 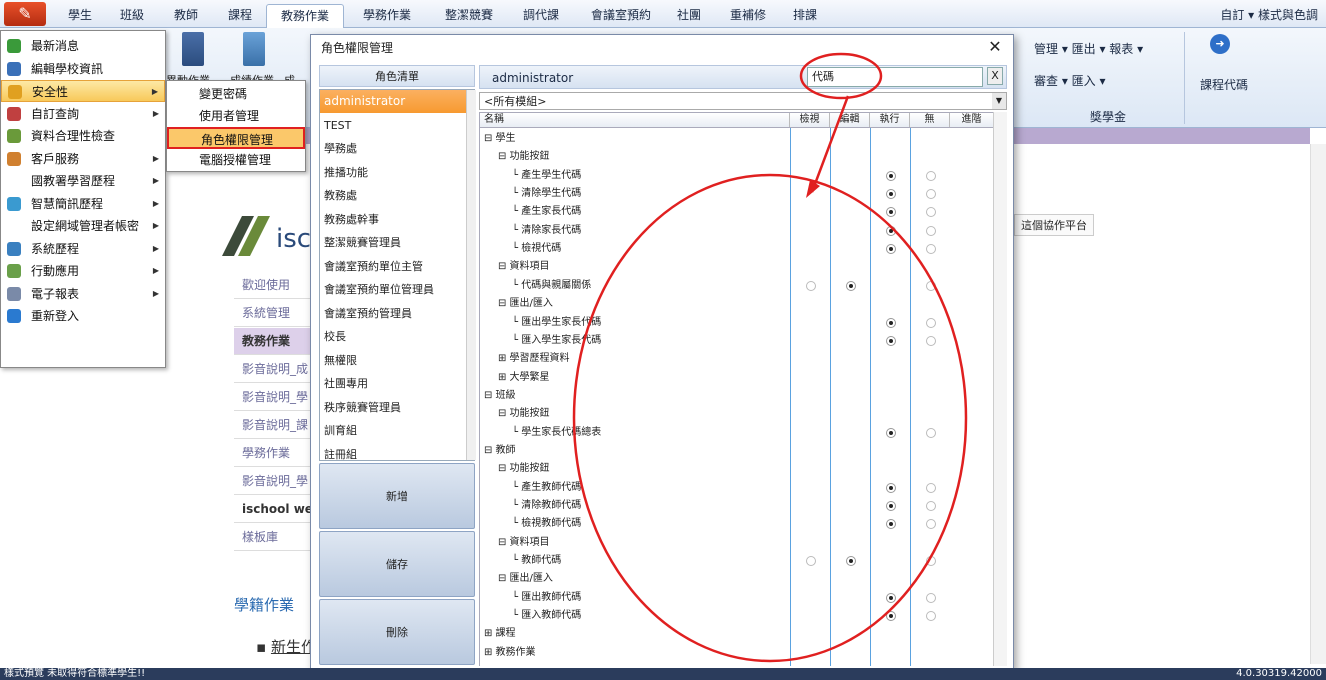 What do you see at coordinates (387, 16) in the screenshot?
I see `menu-tab-5: 學務作業` at bounding box center [387, 16].